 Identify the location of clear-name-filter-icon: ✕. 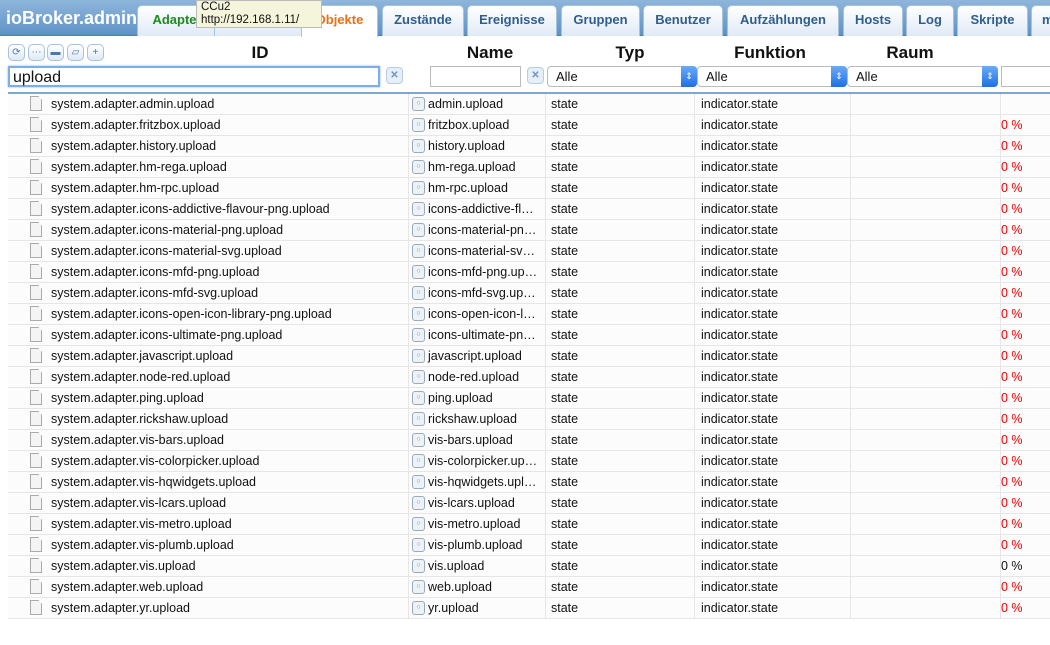
(535, 75).